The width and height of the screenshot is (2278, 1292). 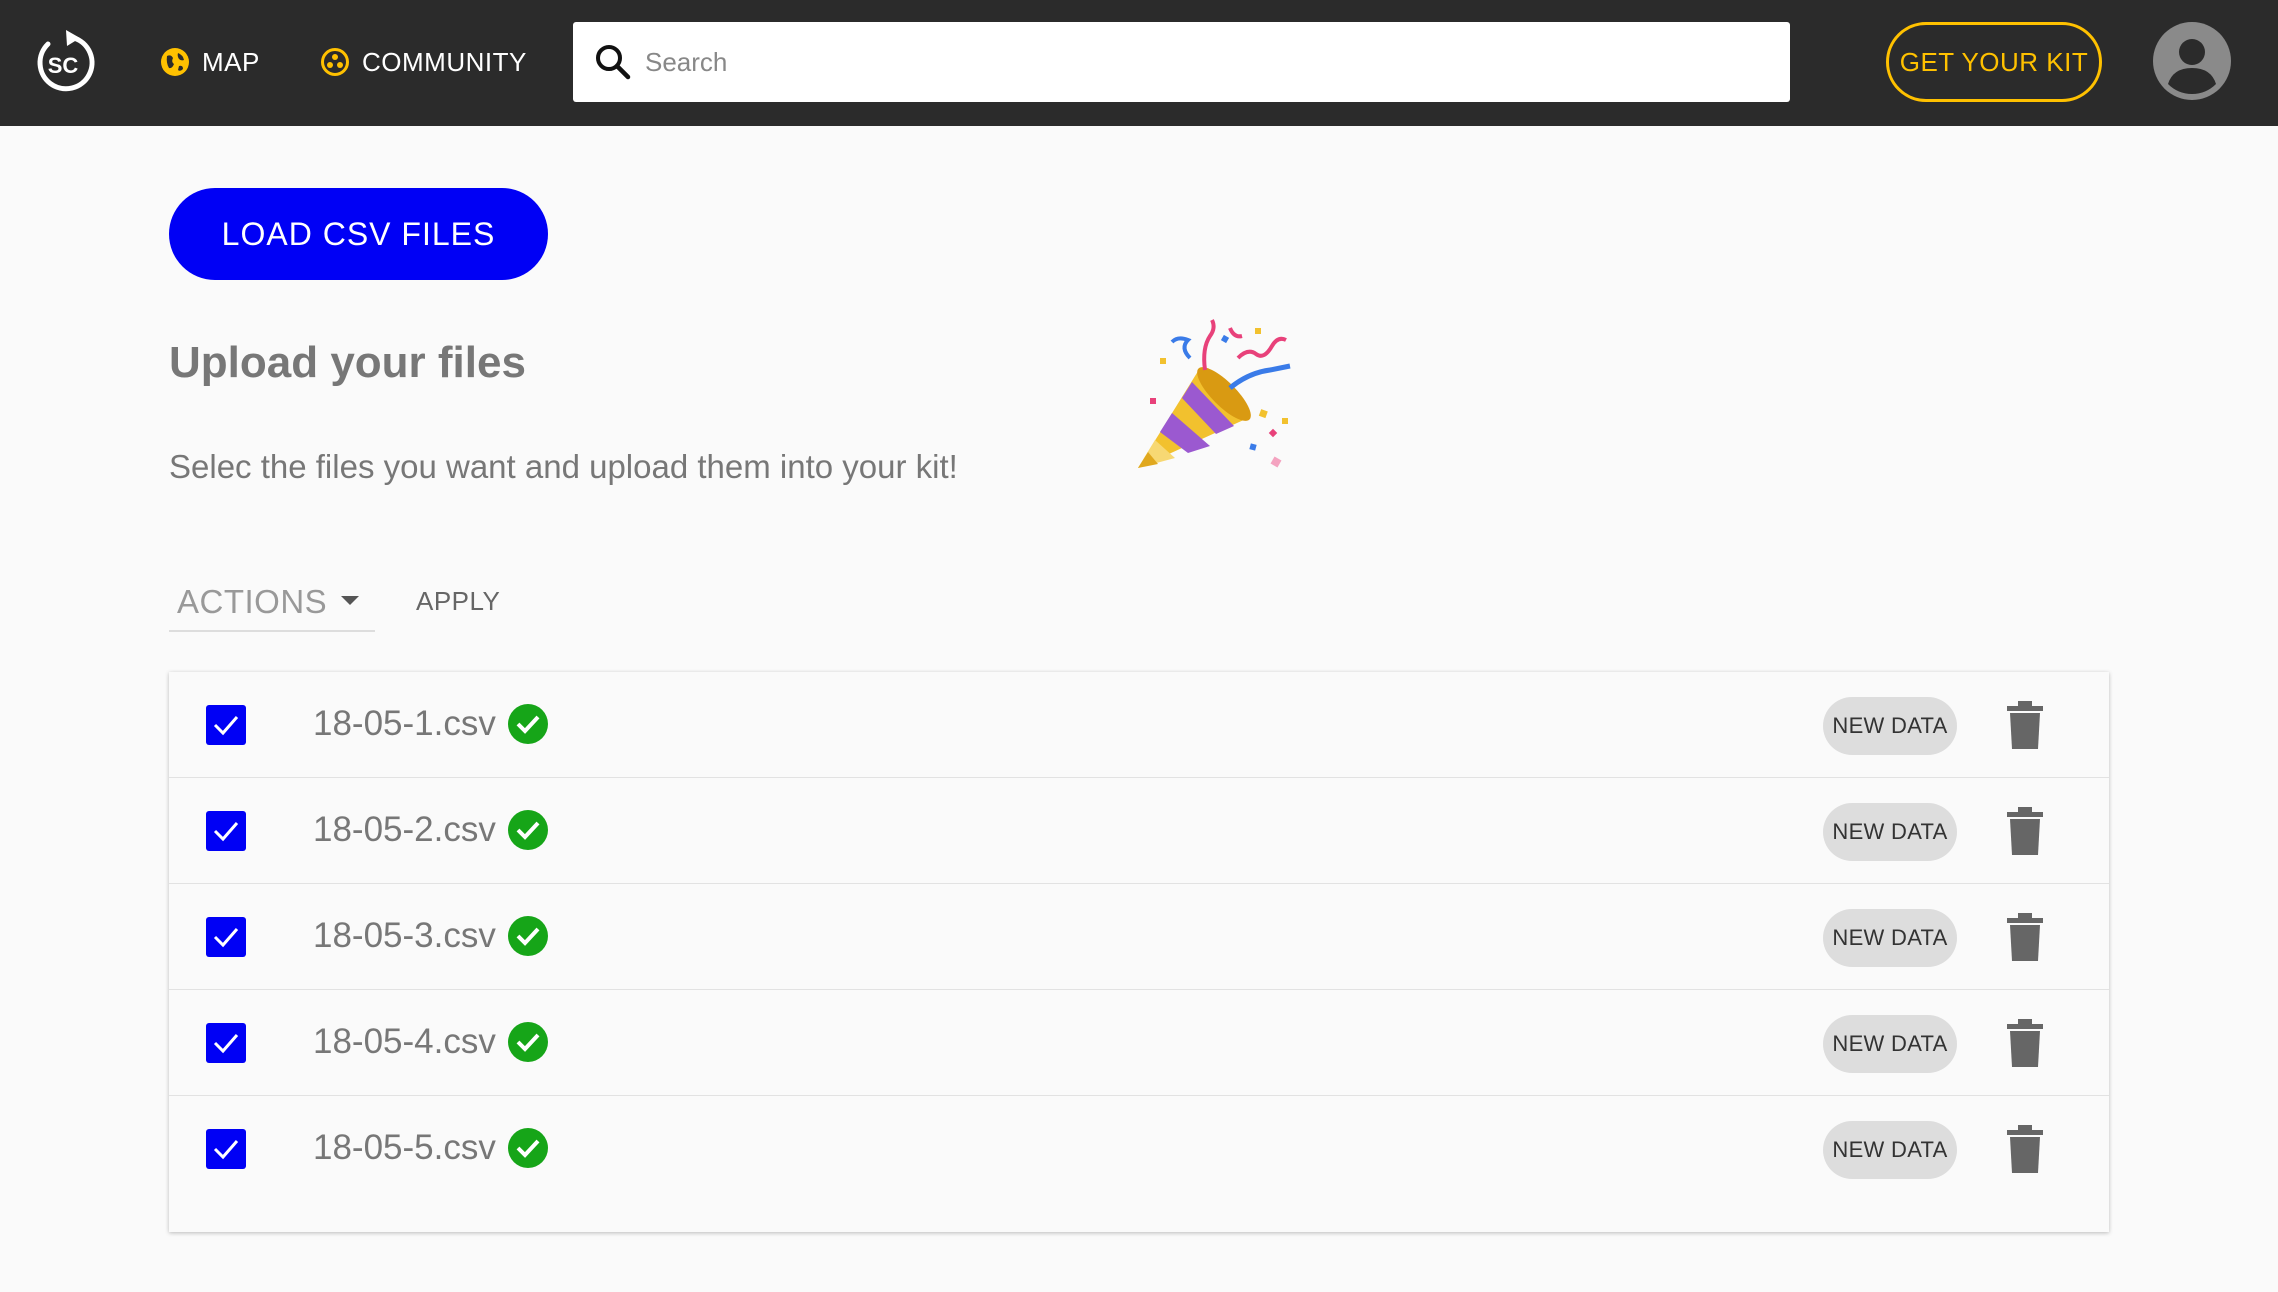 What do you see at coordinates (231, 61) in the screenshot?
I see `nav-map-label: MAP` at bounding box center [231, 61].